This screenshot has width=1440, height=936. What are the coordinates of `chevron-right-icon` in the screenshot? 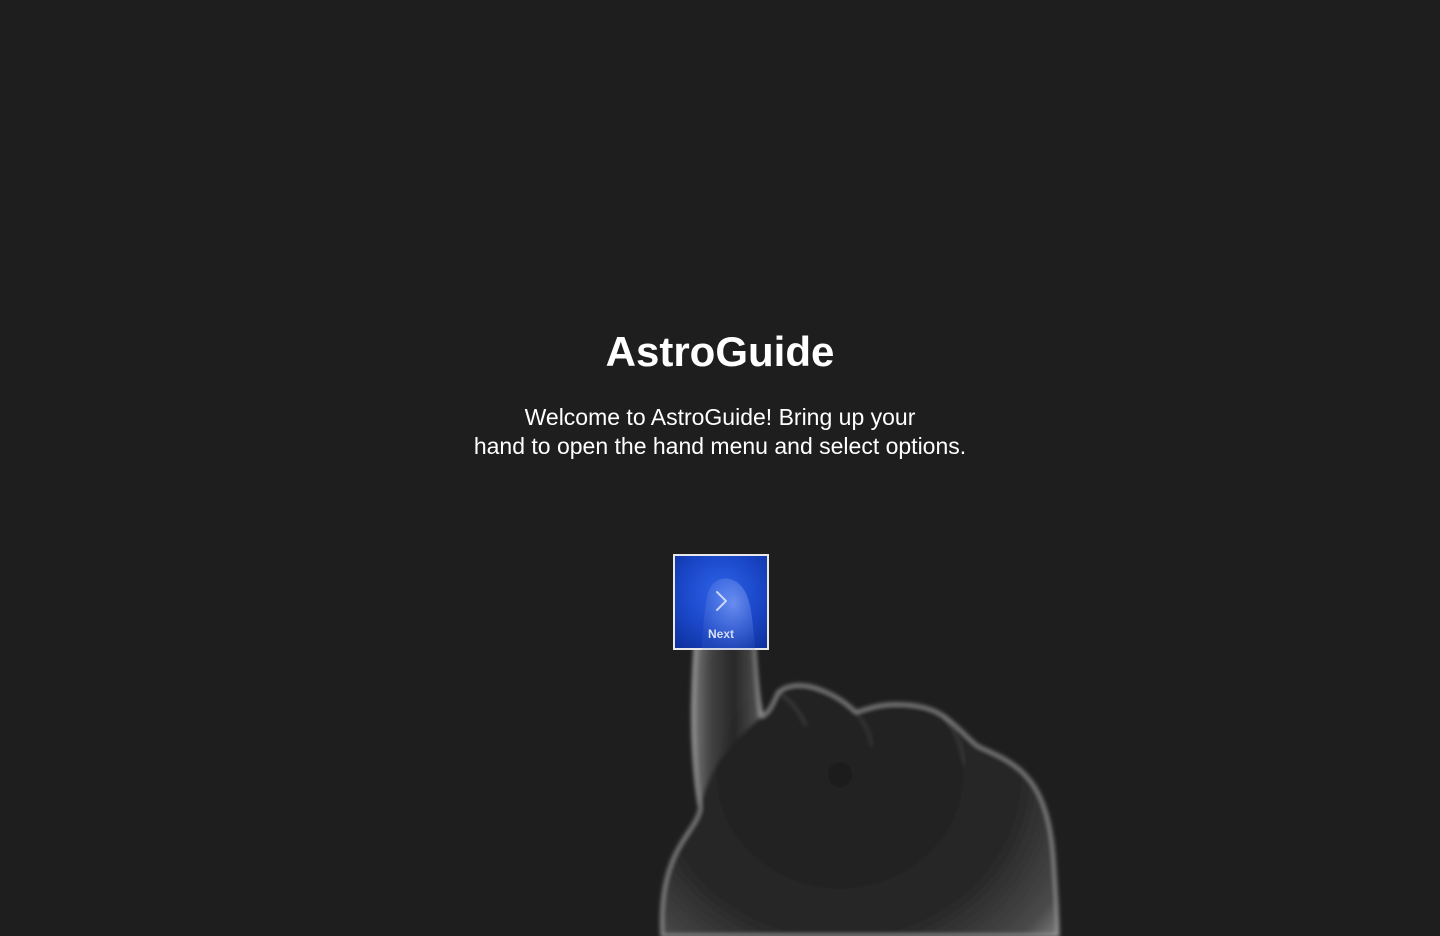 It's located at (721, 601).